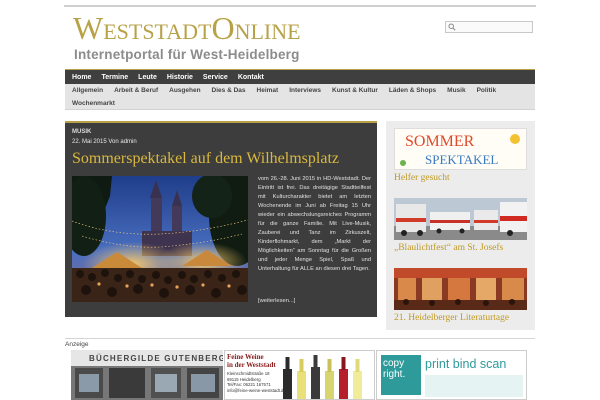  I want to click on category-item-heimat: Heimat, so click(268, 90).